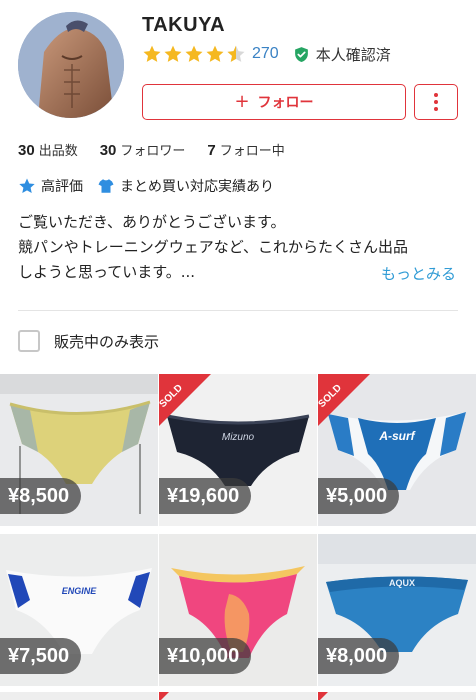 The height and width of the screenshot is (700, 476). I want to click on item-price: ¥10,000, so click(205, 656).